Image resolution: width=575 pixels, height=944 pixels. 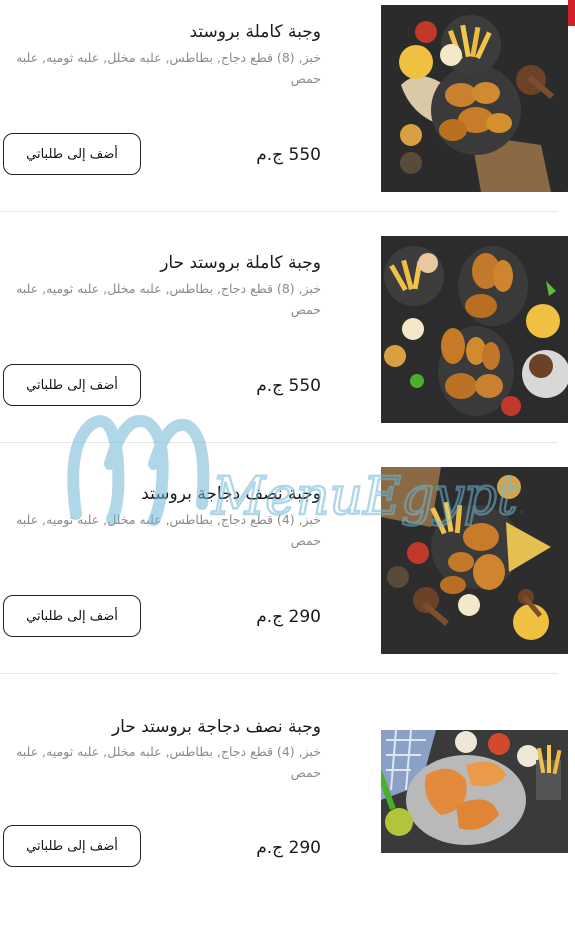 I want to click on item-title: وجبة نصف دجاجة بروستد حار, so click(x=216, y=727).